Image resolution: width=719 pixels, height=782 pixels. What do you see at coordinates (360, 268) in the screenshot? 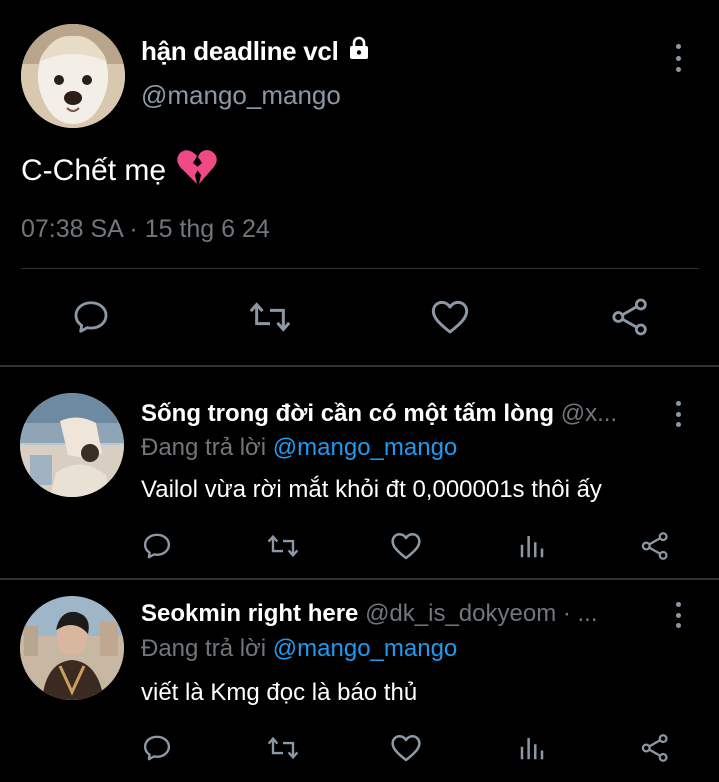
I see `divider` at bounding box center [360, 268].